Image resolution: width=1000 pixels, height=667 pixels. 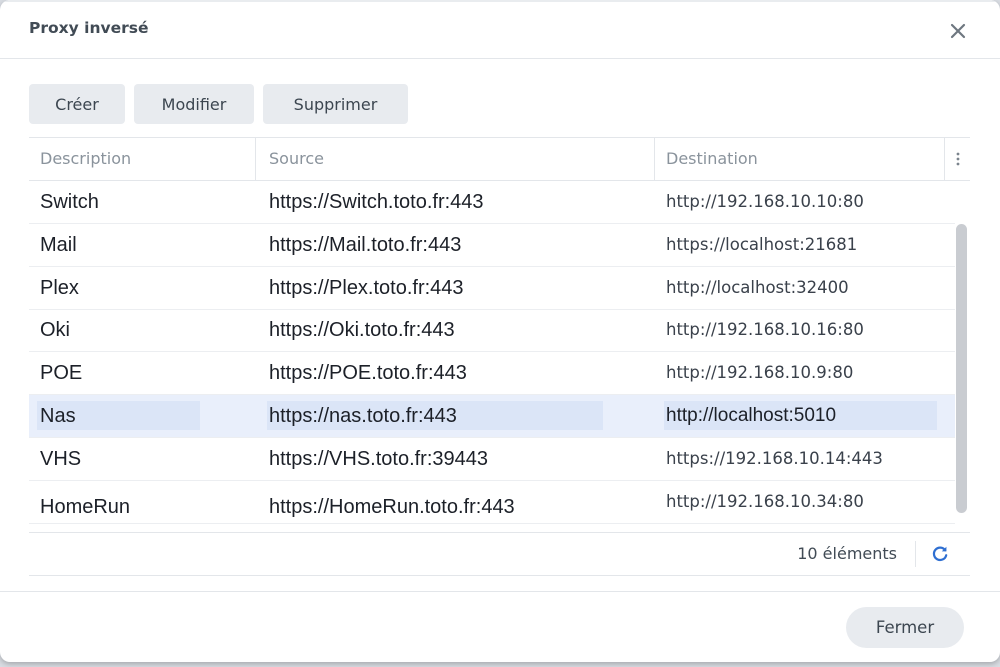 What do you see at coordinates (368, 373) in the screenshot?
I see `cell-source: https://POE.toto.fr:443` at bounding box center [368, 373].